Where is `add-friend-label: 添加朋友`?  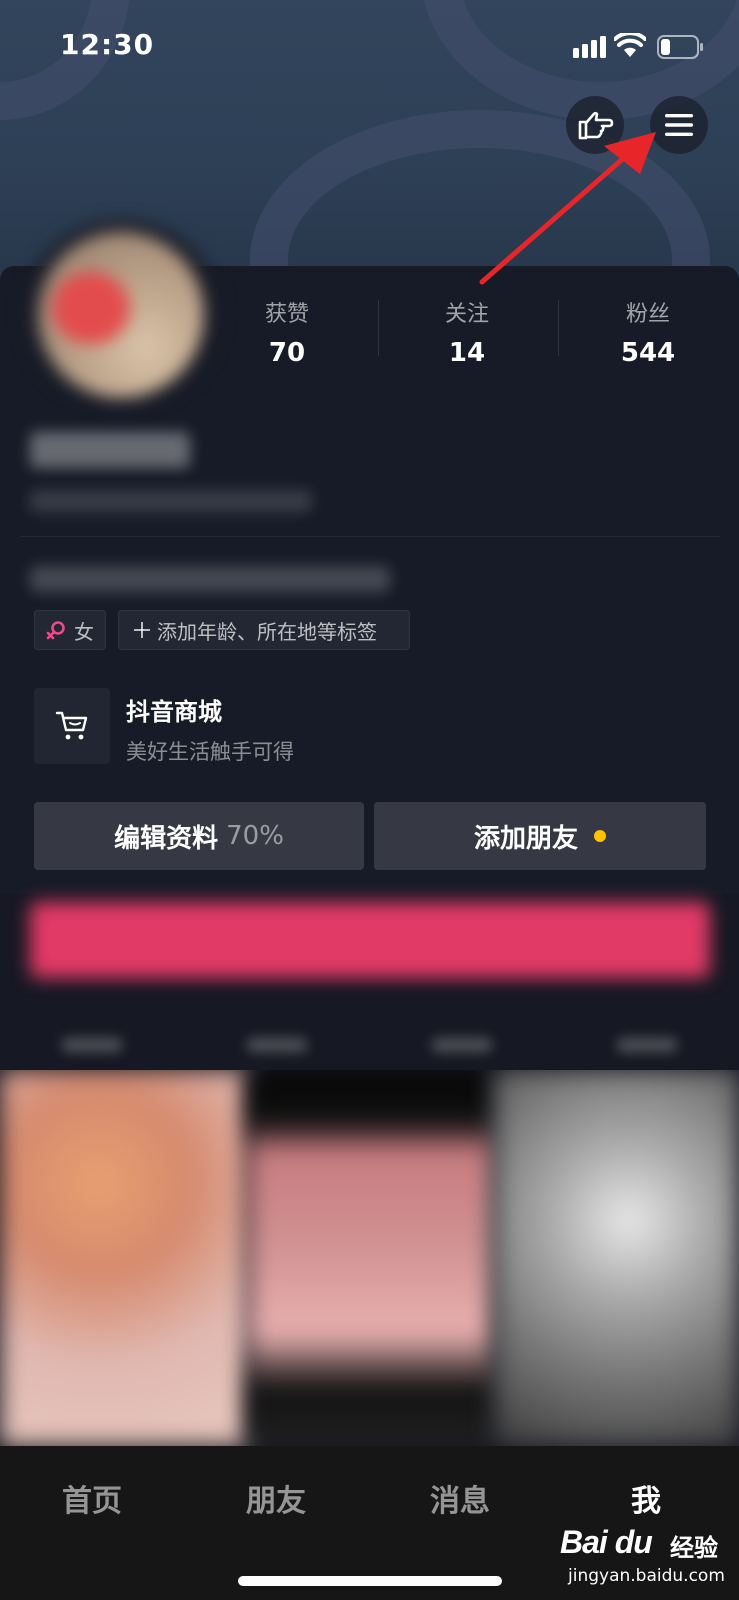 add-friend-label: 添加朋友 is located at coordinates (525, 838).